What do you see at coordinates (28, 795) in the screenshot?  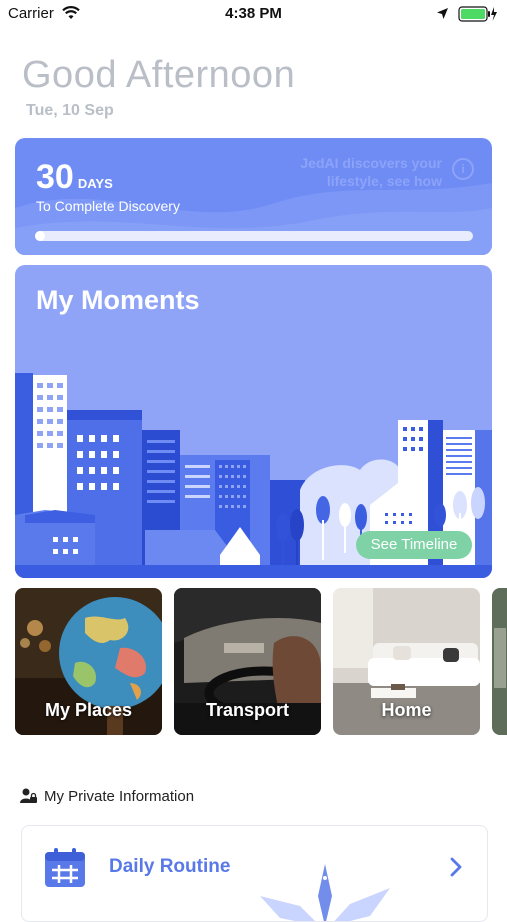 I see `user-lock-icon` at bounding box center [28, 795].